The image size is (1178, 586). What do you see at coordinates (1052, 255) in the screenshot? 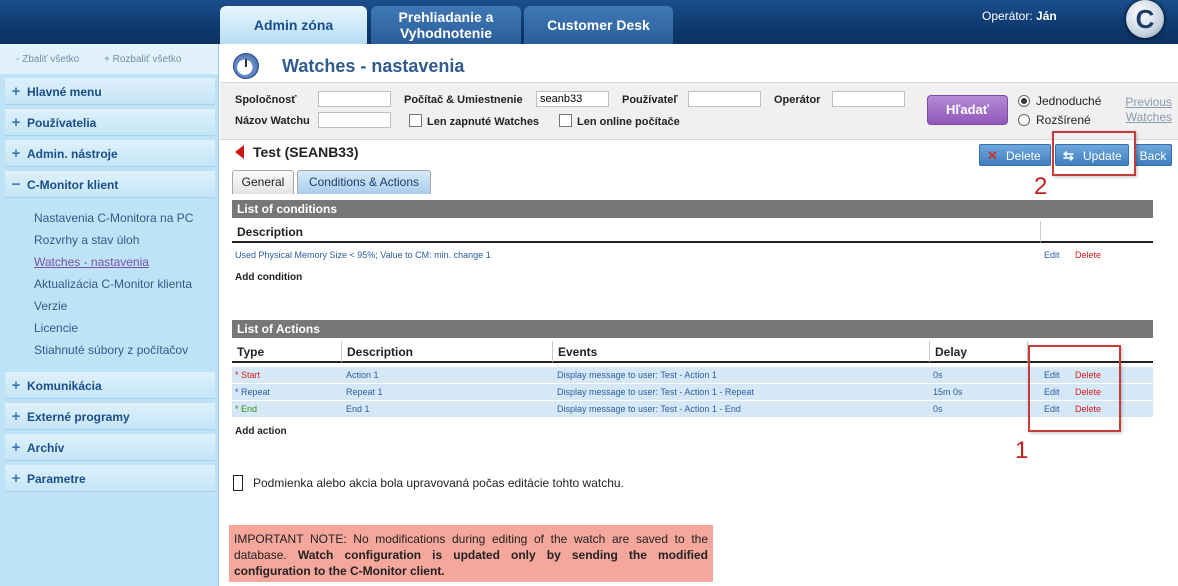
I see `condition-edit-link: Edit` at bounding box center [1052, 255].